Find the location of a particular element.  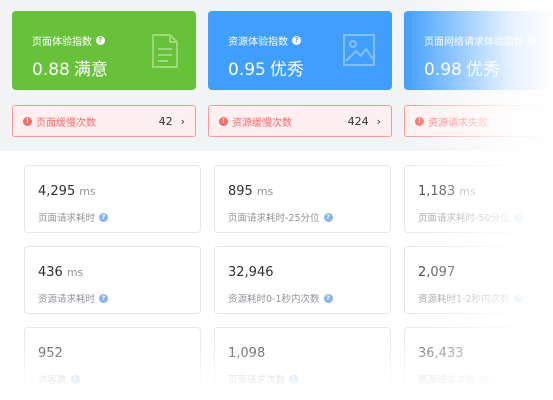

metric-card: 1,098 页面请求次数? is located at coordinates (302, 361).